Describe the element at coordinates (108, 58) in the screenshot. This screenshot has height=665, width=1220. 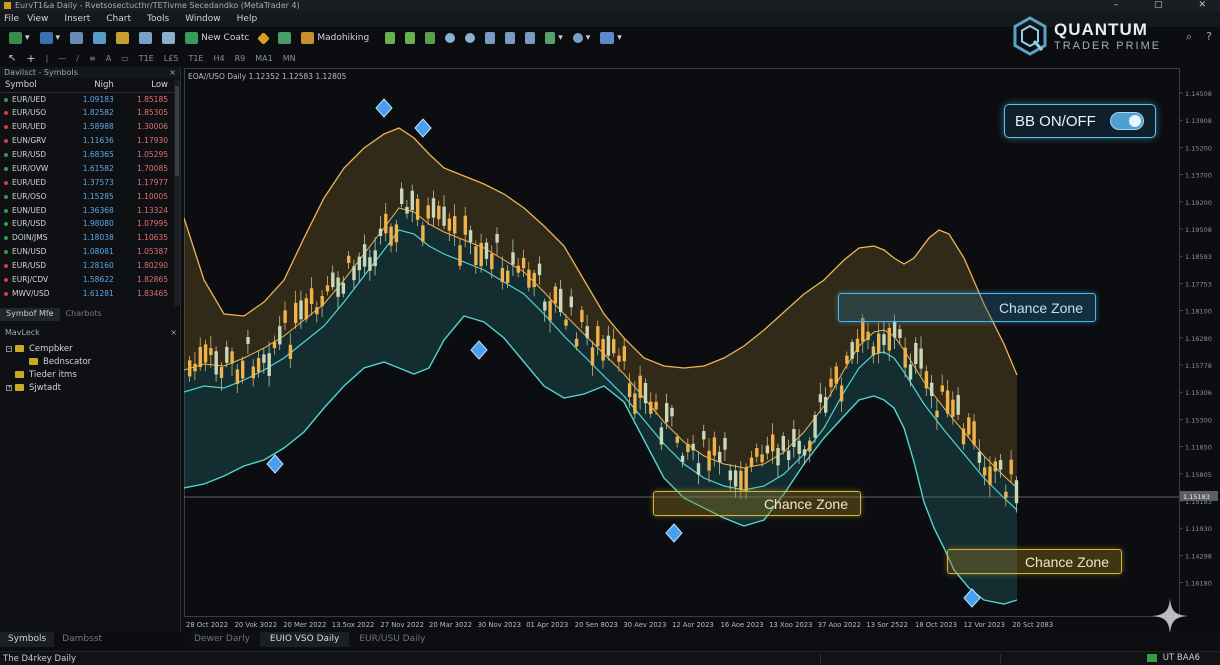
I see `text-tool-icon: A` at that location.